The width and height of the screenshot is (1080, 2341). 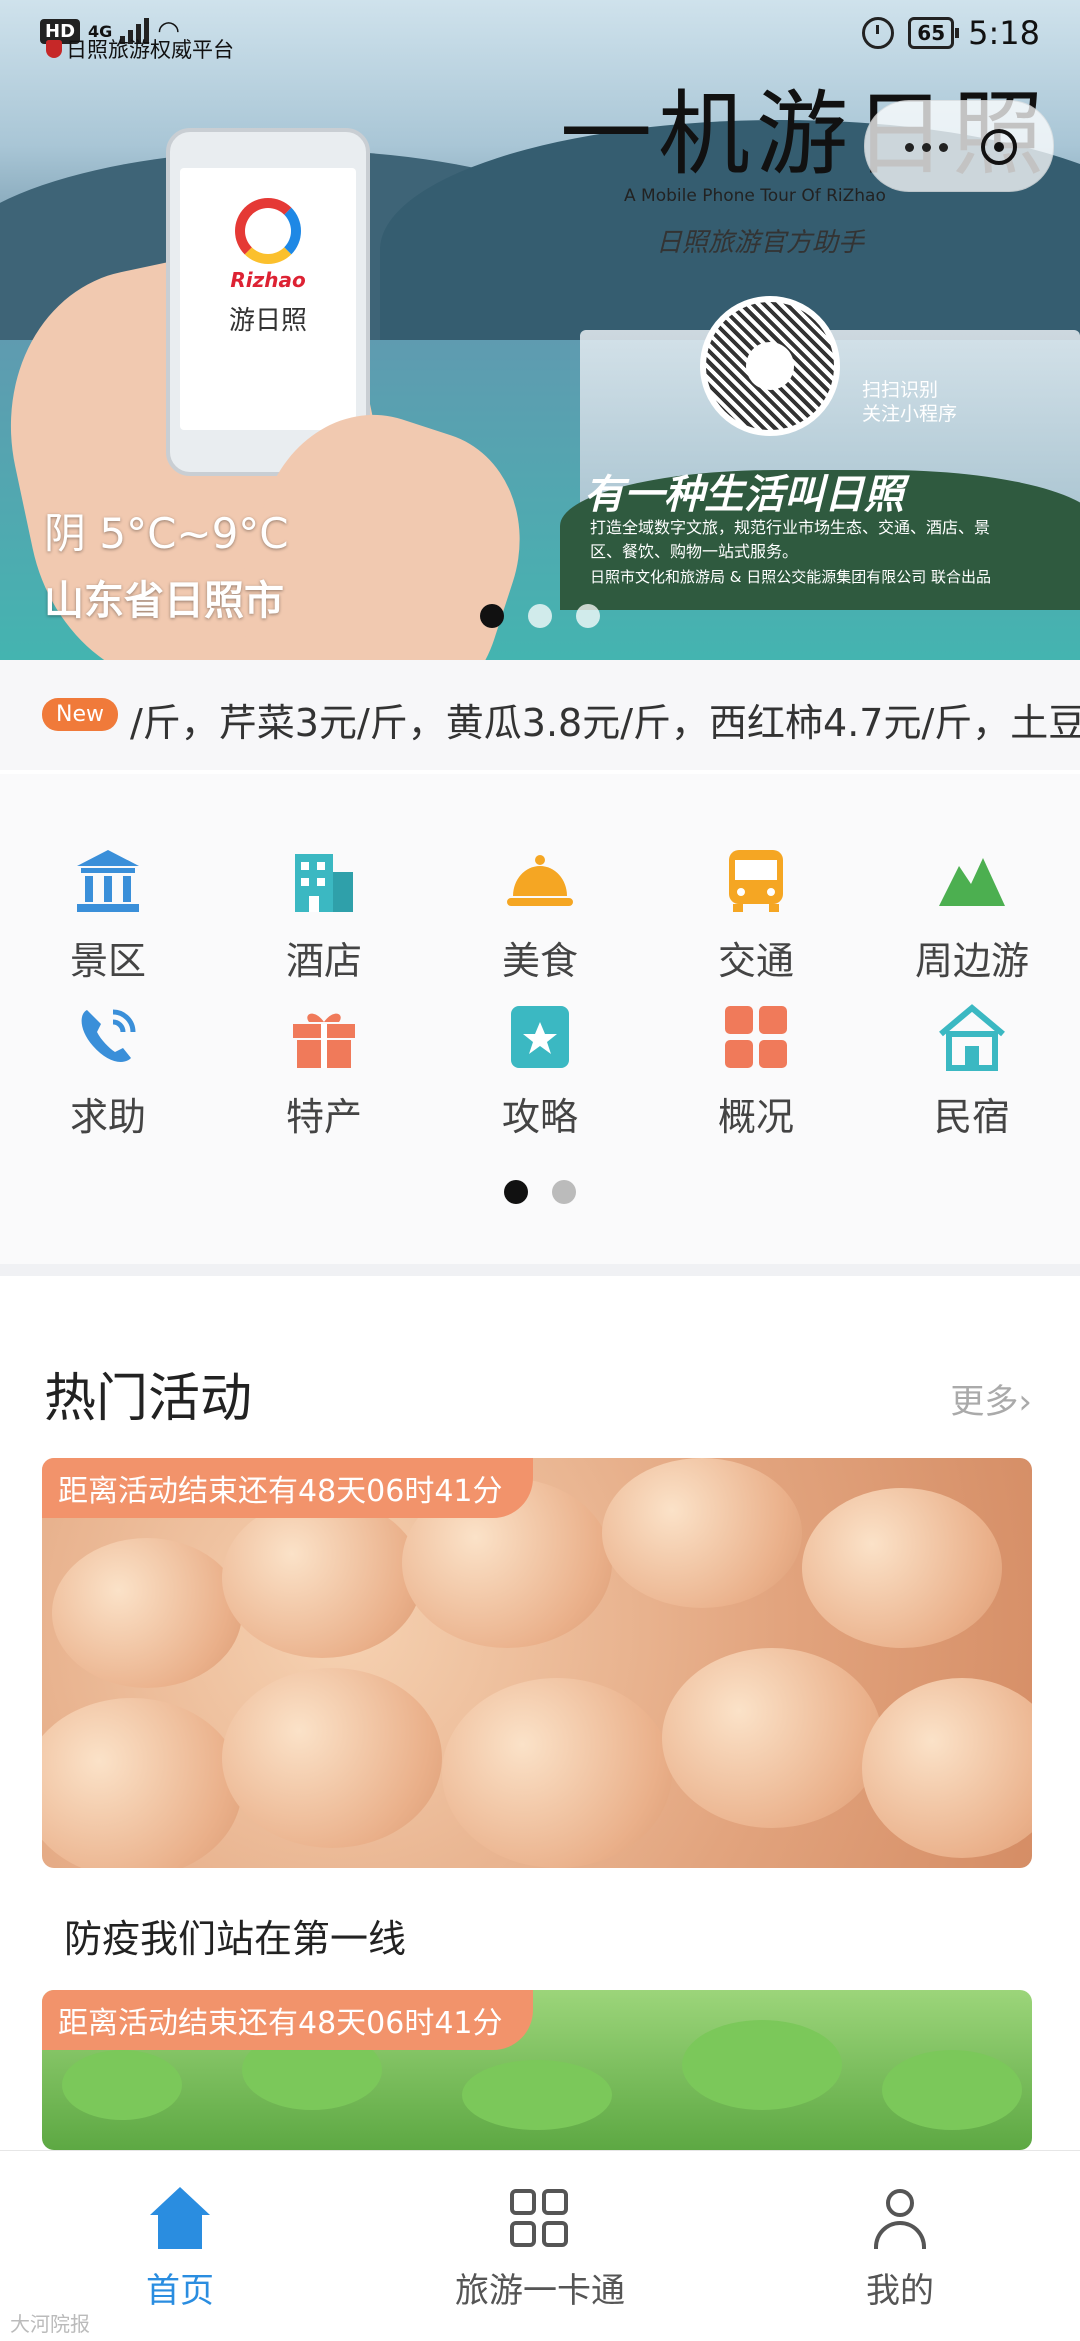 What do you see at coordinates (900, 2219) in the screenshot?
I see `user-icon` at bounding box center [900, 2219].